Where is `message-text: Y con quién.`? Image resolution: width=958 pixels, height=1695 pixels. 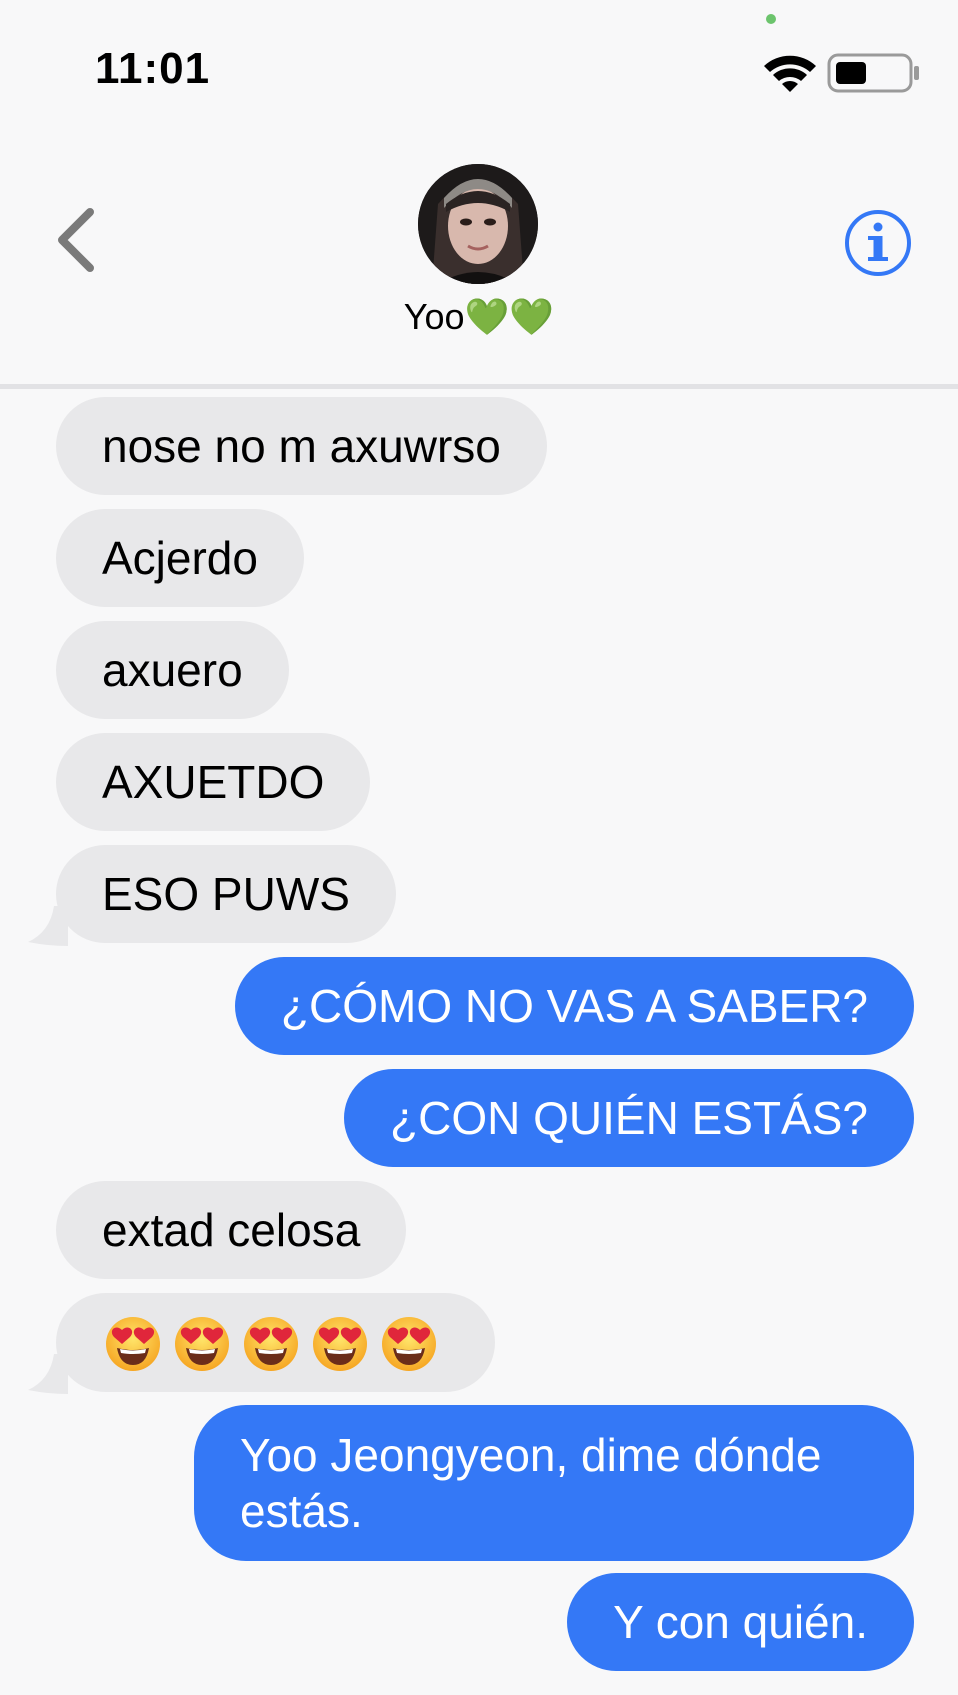 message-text: Y con quién. is located at coordinates (740, 1622).